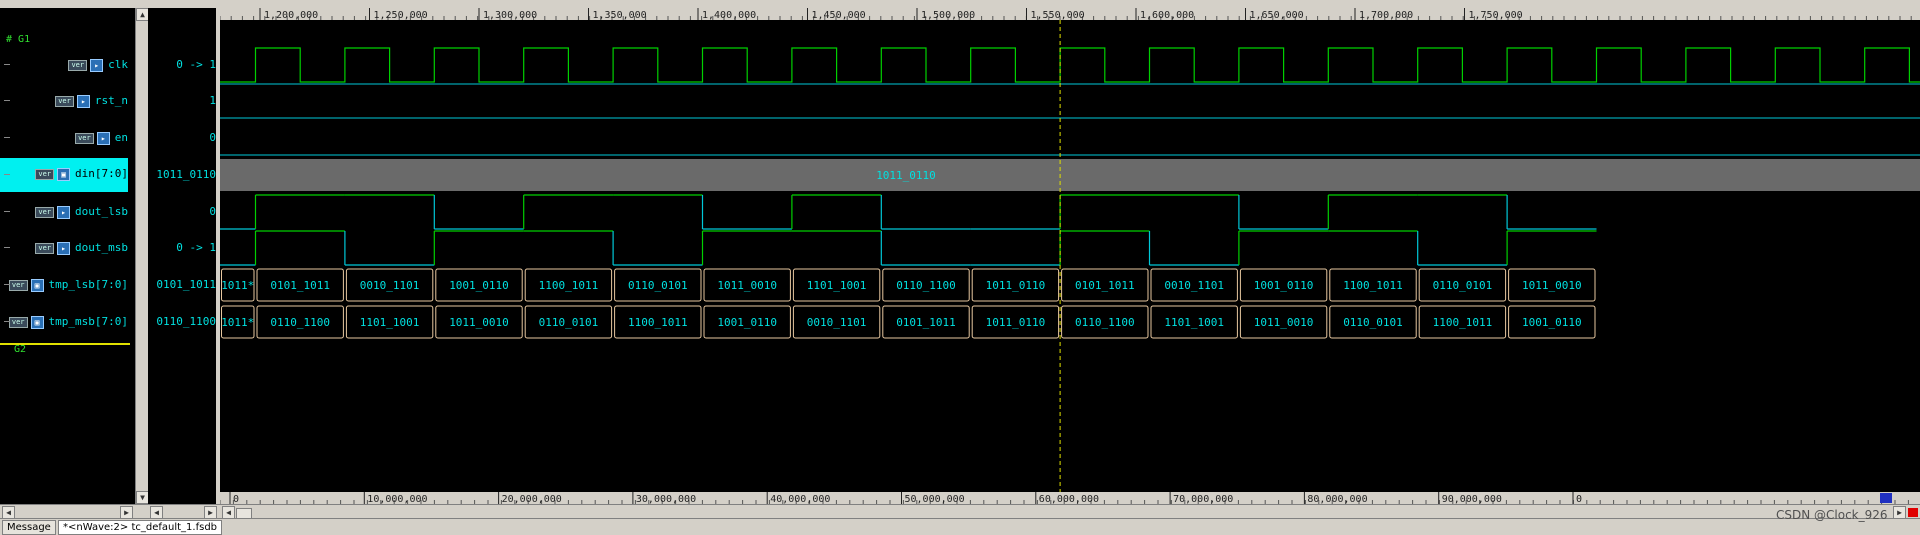 This screenshot has height=535, width=1920. What do you see at coordinates (397, 499) in the screenshot?
I see `ruler-label: 10,000,000` at bounding box center [397, 499].